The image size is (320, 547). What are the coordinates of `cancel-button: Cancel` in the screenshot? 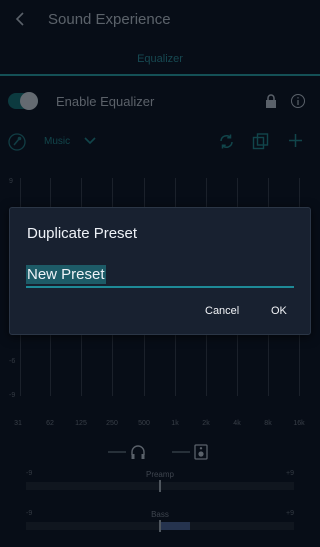 It's located at (222, 311).